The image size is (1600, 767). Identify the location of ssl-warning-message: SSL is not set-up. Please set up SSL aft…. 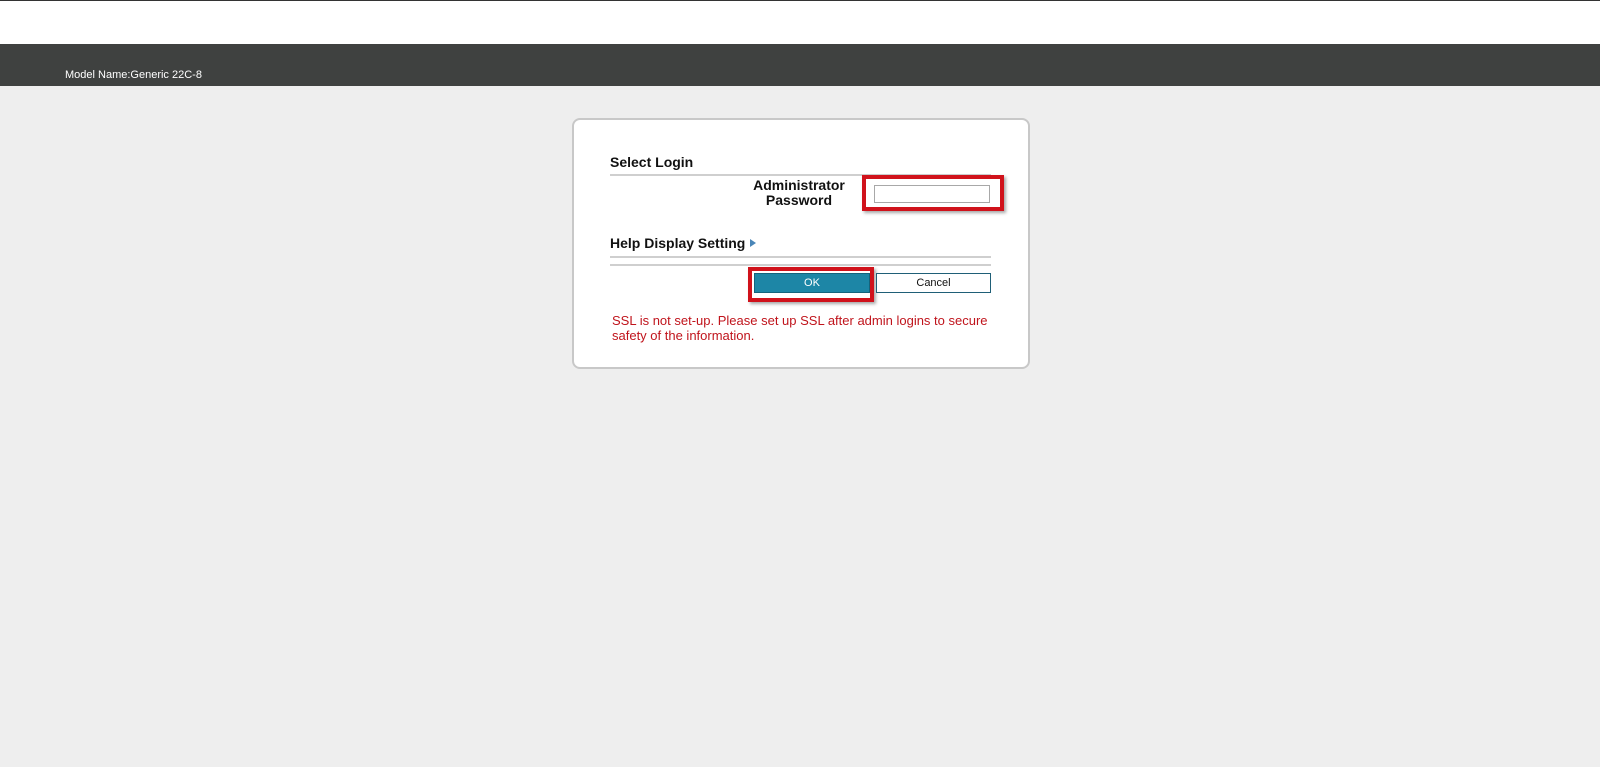
(800, 328).